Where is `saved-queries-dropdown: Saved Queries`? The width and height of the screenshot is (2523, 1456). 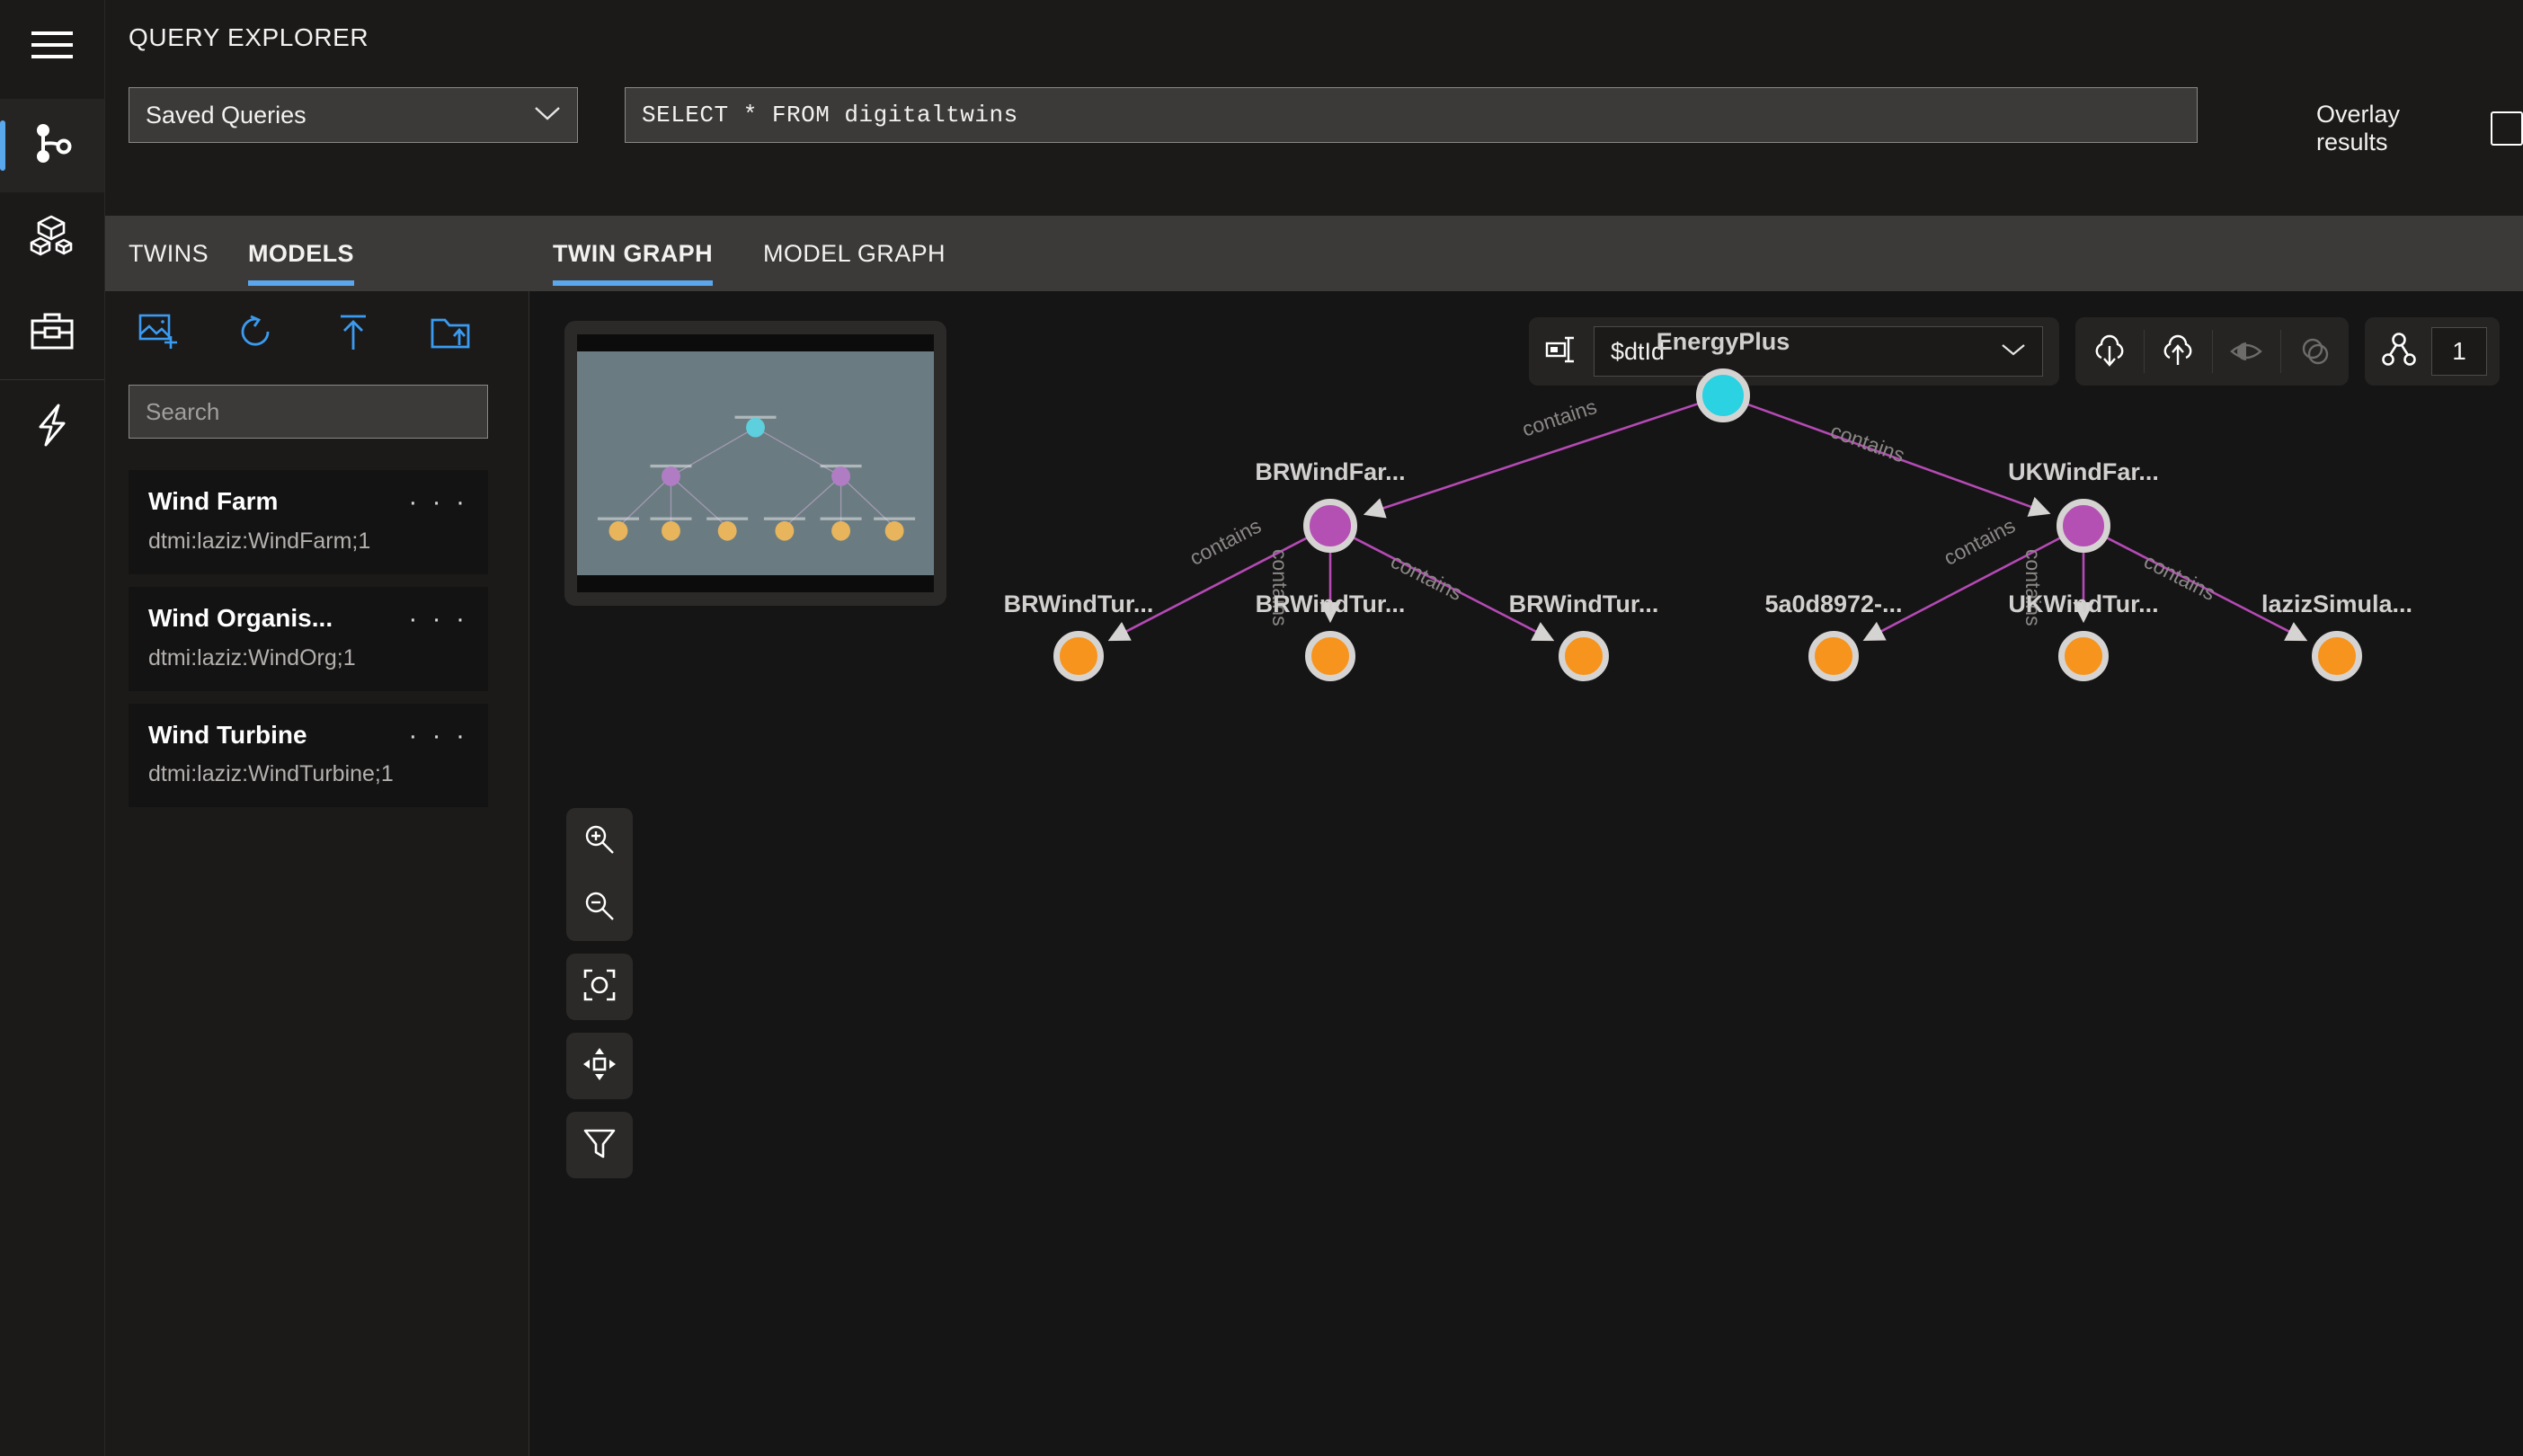 saved-queries-dropdown: Saved Queries is located at coordinates (353, 115).